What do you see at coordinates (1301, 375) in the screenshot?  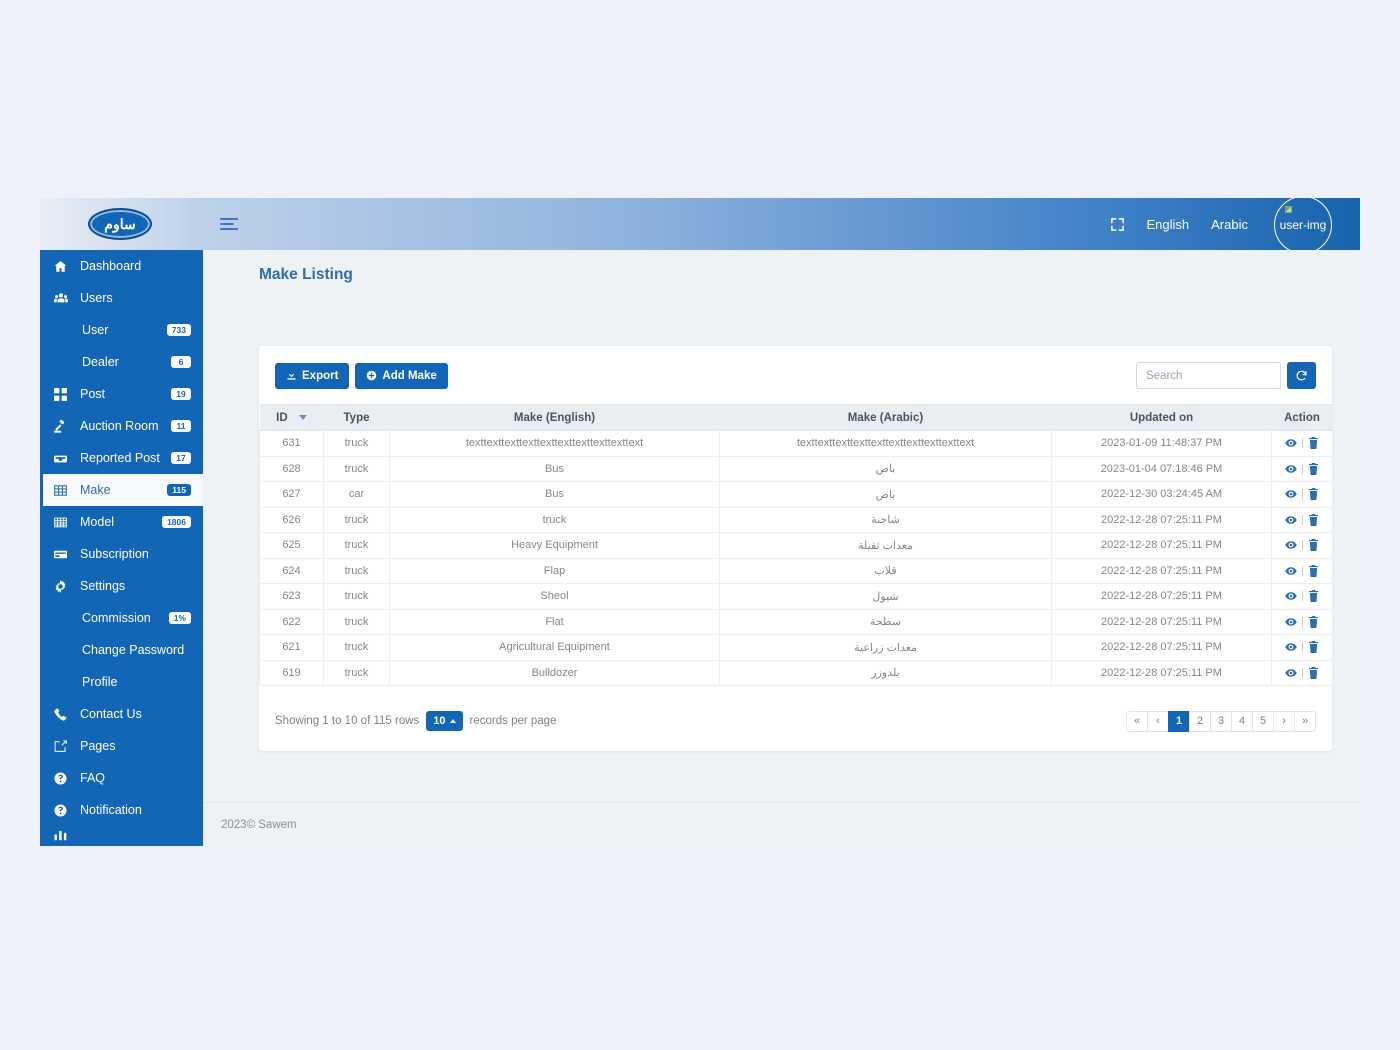 I see `refresh-button` at bounding box center [1301, 375].